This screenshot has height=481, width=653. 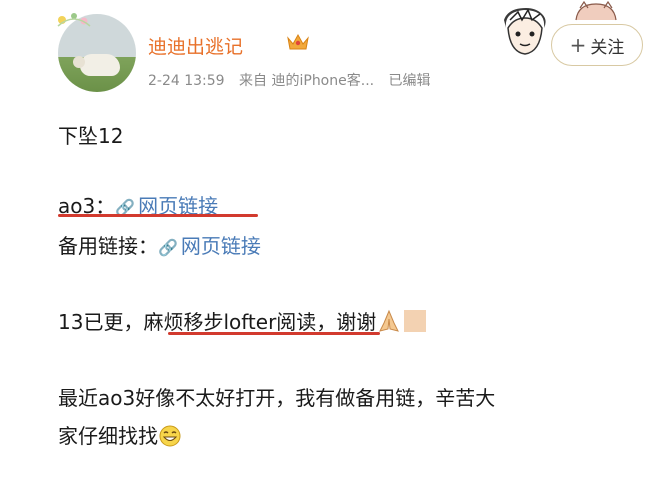 I want to click on update-line: 13已更，麻烦移步lofter阅读，谢谢, so click(x=242, y=320).